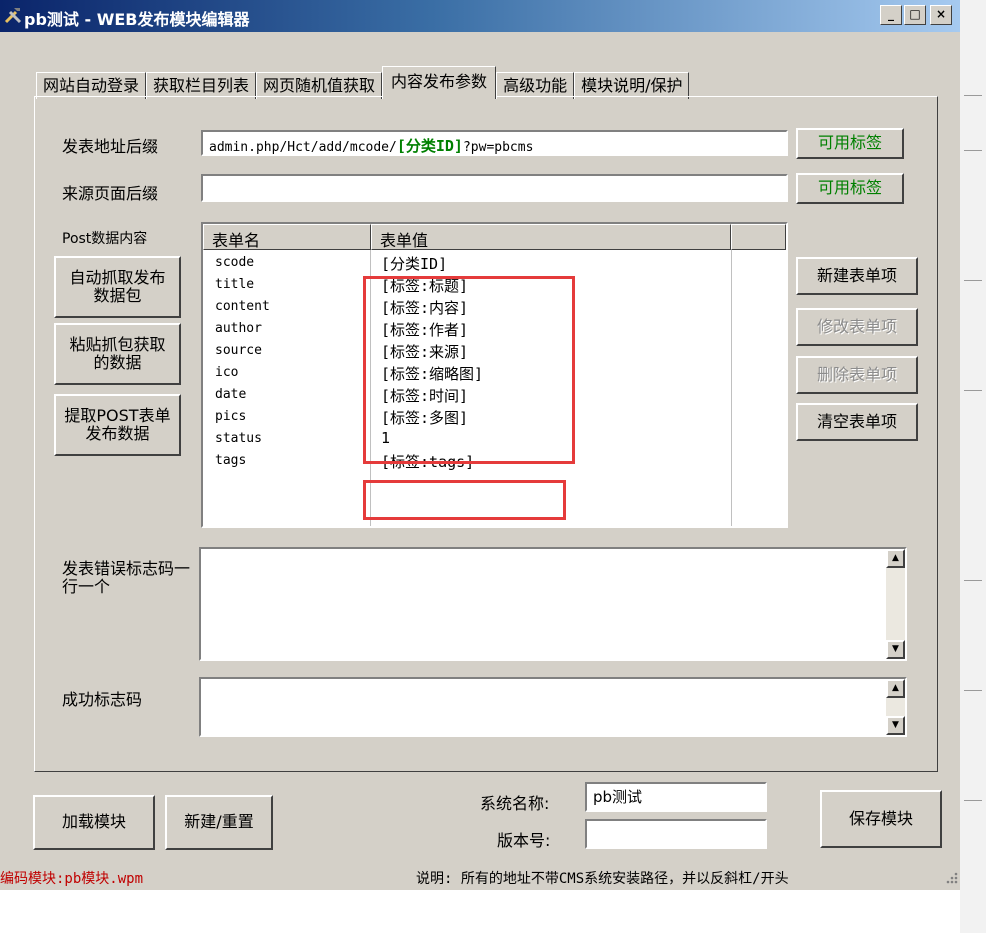 The width and height of the screenshot is (986, 933). Describe the element at coordinates (895, 707) in the screenshot. I see `success-code-scrollbar: ▲ ▼` at that location.